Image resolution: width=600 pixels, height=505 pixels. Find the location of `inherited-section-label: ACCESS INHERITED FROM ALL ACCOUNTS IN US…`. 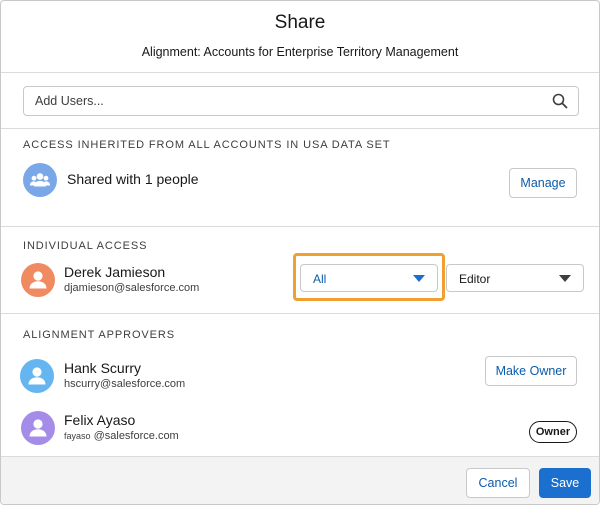

inherited-section-label: ACCESS INHERITED FROM ALL ACCOUNTS IN US… is located at coordinates (207, 145).